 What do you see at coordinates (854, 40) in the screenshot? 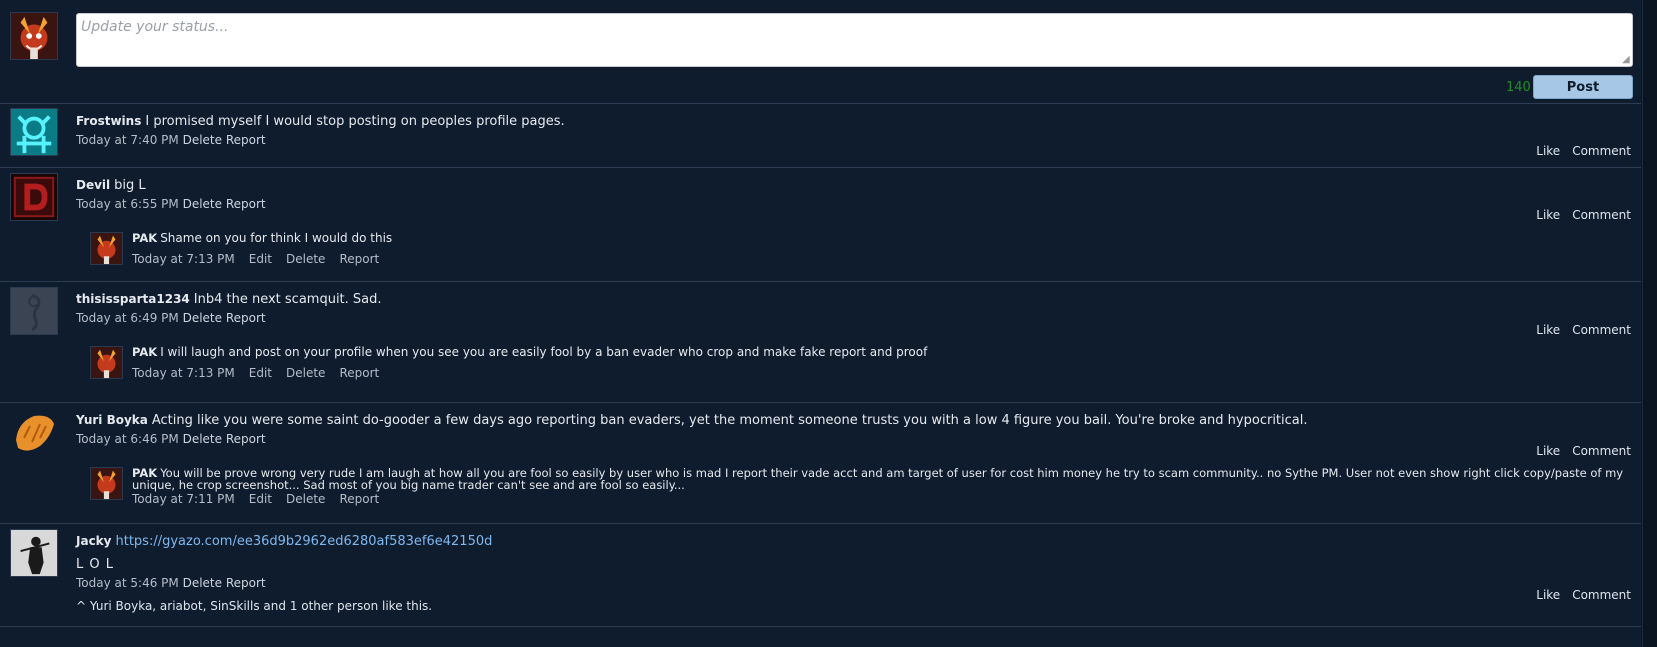
I see `status-input` at bounding box center [854, 40].